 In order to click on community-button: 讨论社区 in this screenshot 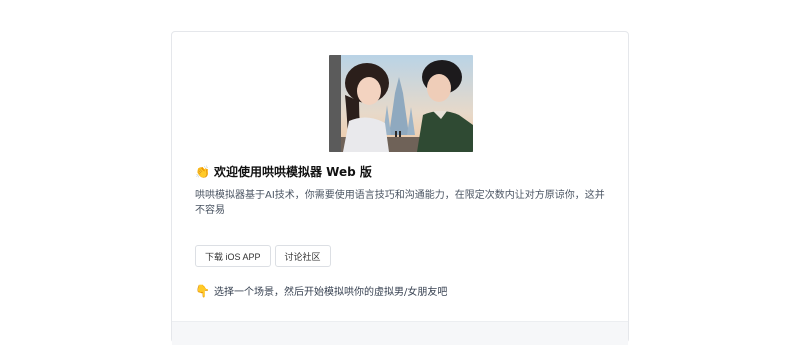, I will do `click(302, 256)`.